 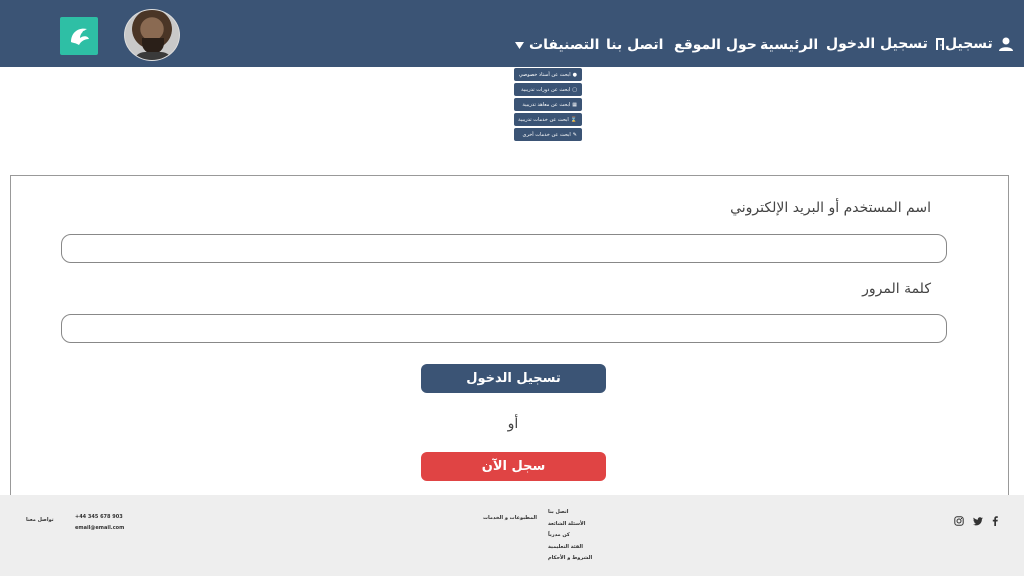 What do you see at coordinates (564, 45) in the screenshot?
I see `nav-categories-label: التصنيفات` at bounding box center [564, 45].